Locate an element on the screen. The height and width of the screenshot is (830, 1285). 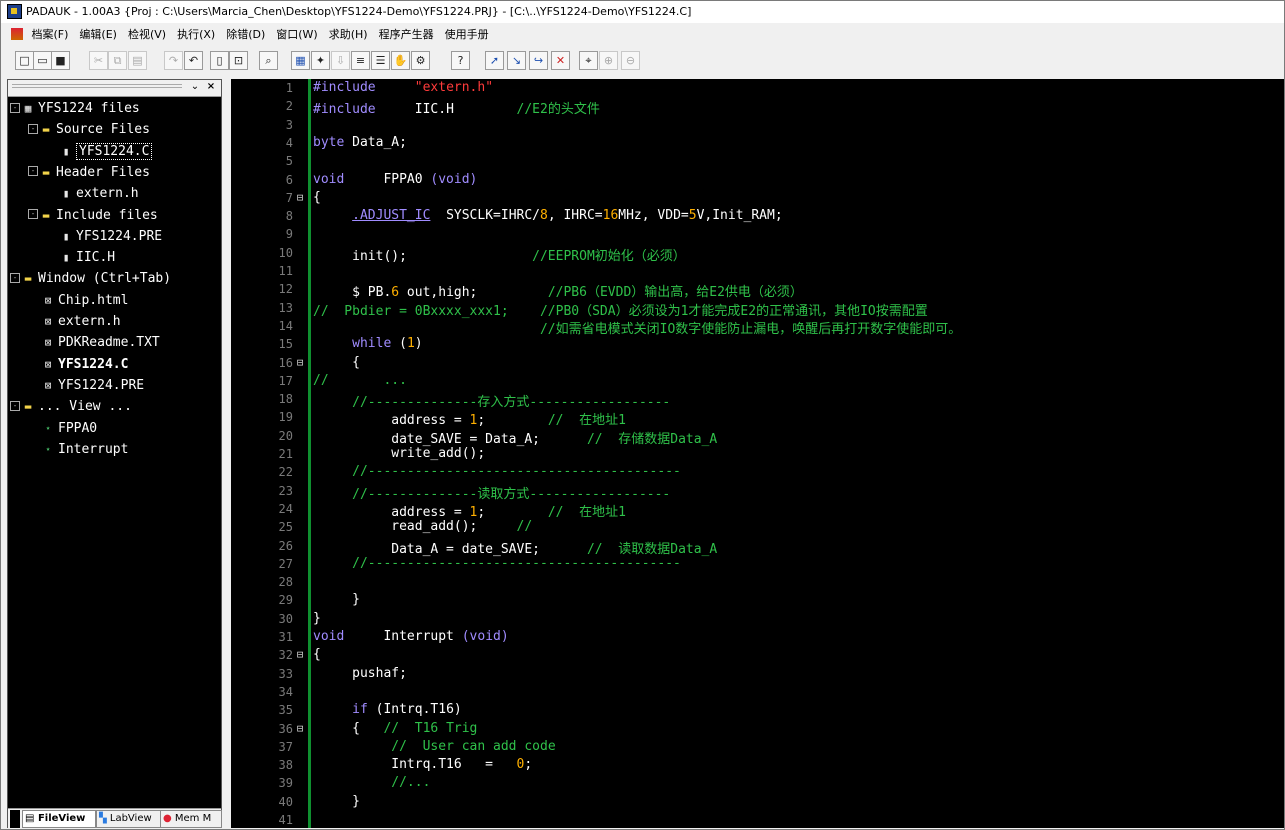
save-icon: ■ is located at coordinates (60, 60).